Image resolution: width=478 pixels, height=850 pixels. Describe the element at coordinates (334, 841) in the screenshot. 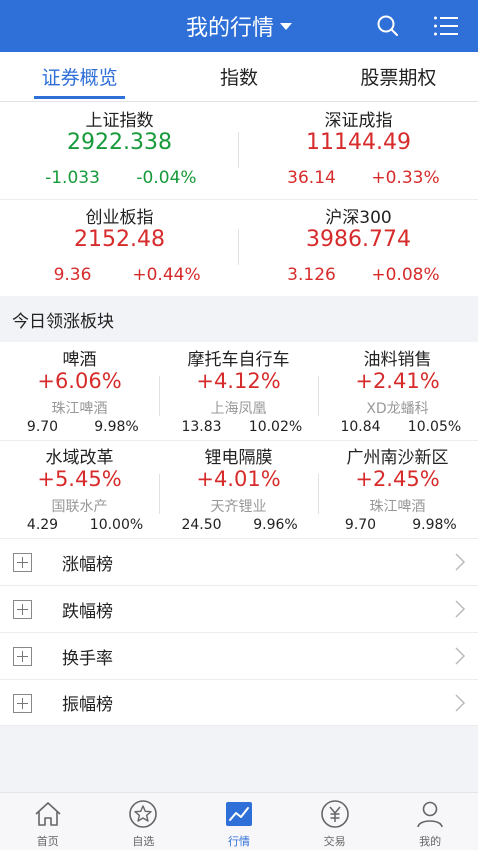

I see `nav-label: 交易` at that location.